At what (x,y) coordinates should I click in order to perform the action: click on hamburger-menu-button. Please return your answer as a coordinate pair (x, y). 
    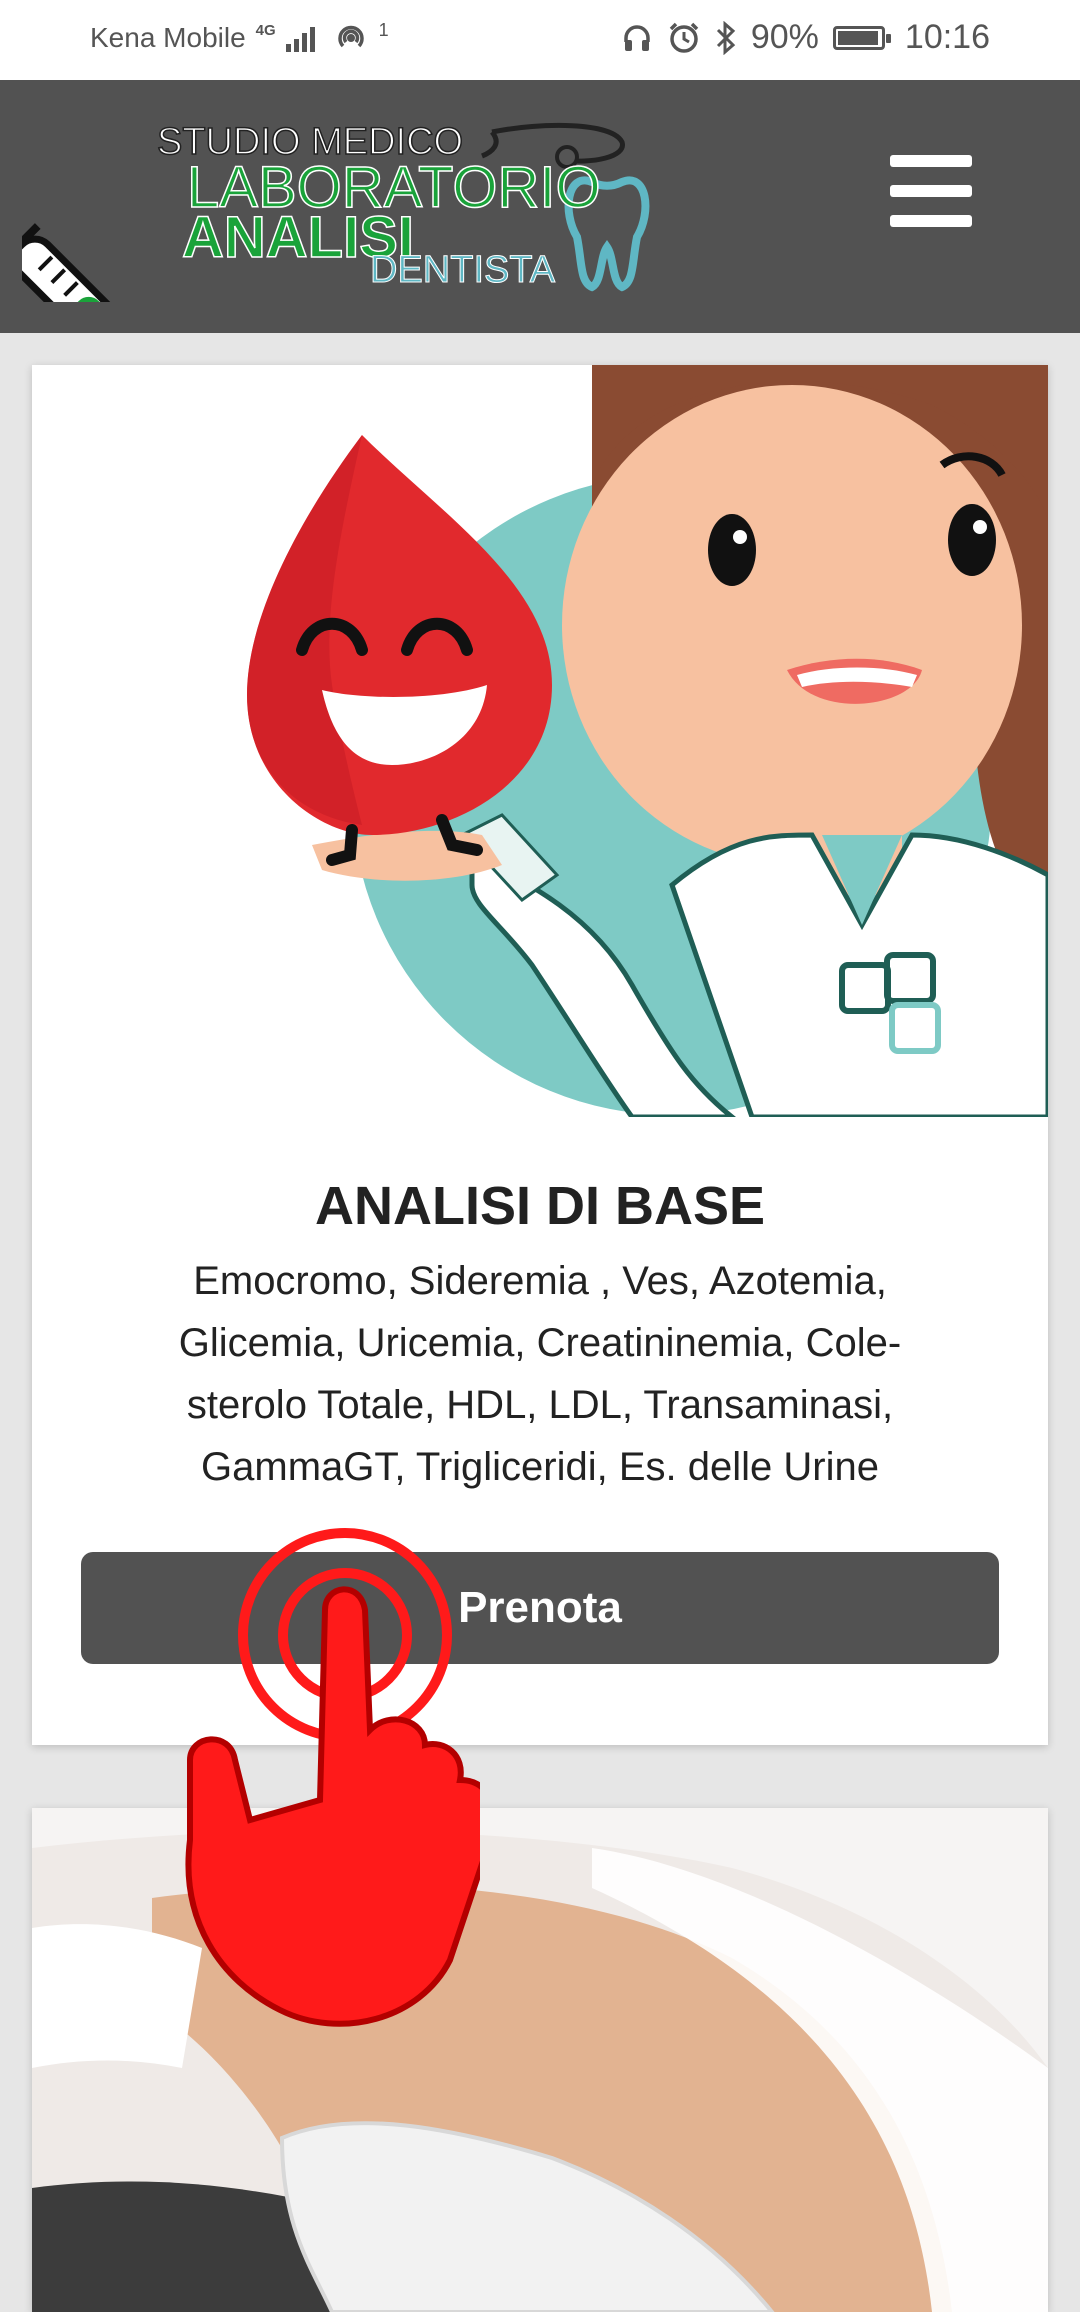
    Looking at the image, I should click on (931, 192).